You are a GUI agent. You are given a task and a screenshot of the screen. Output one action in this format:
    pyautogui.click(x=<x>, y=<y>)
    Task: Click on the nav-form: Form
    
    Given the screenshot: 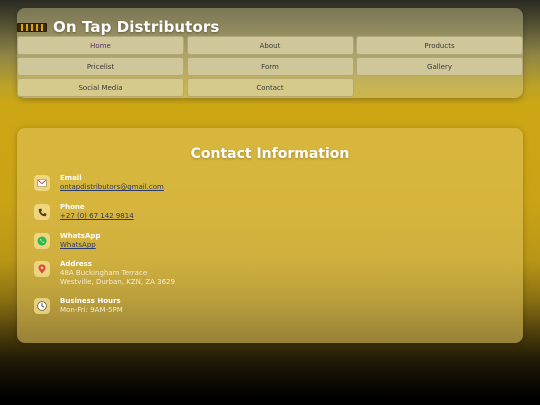 What is the action you would take?
    pyautogui.click(x=270, y=66)
    